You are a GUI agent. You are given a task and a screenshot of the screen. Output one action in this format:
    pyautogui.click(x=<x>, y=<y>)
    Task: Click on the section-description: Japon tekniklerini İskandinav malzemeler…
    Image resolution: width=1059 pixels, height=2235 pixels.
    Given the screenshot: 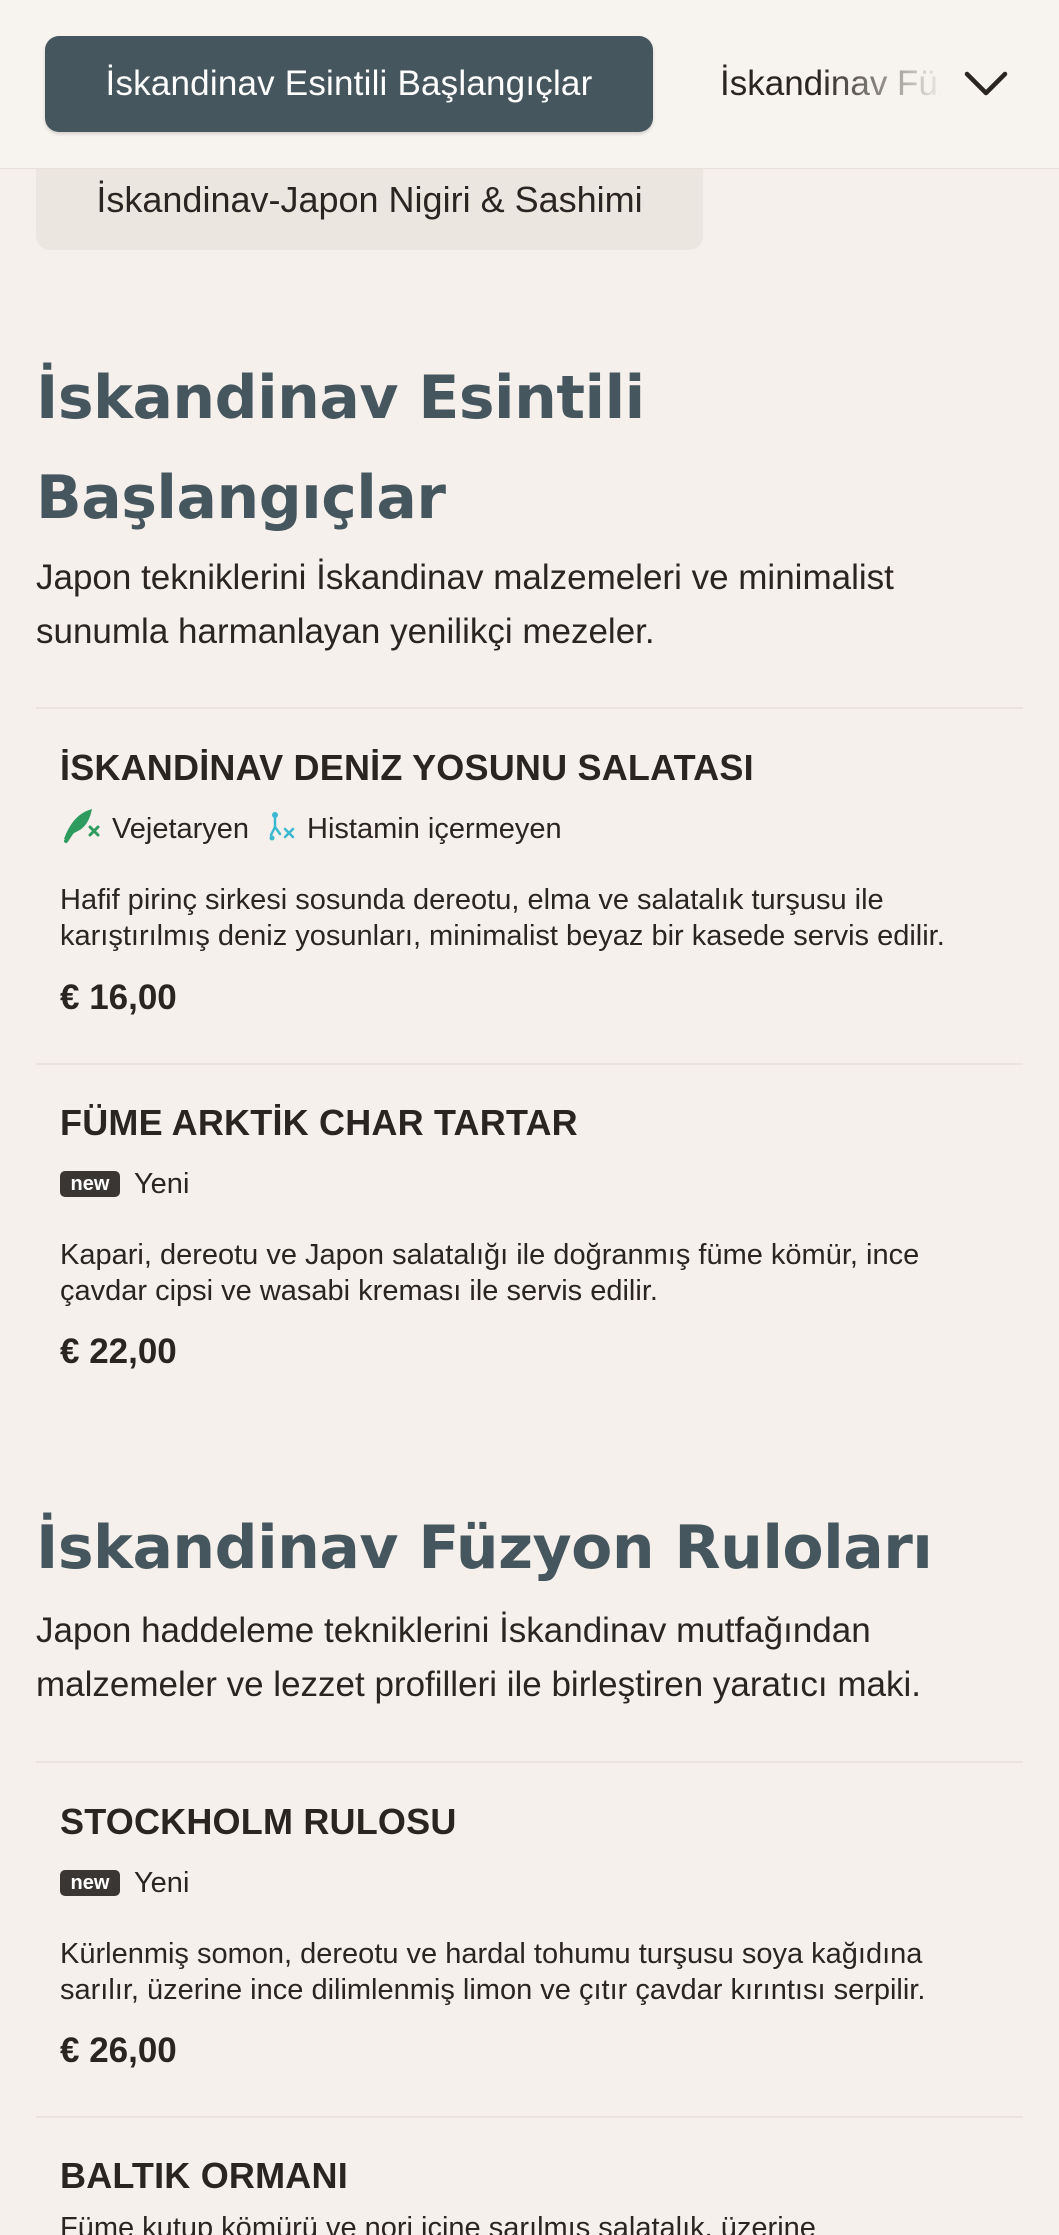 What is the action you would take?
    pyautogui.click(x=465, y=577)
    